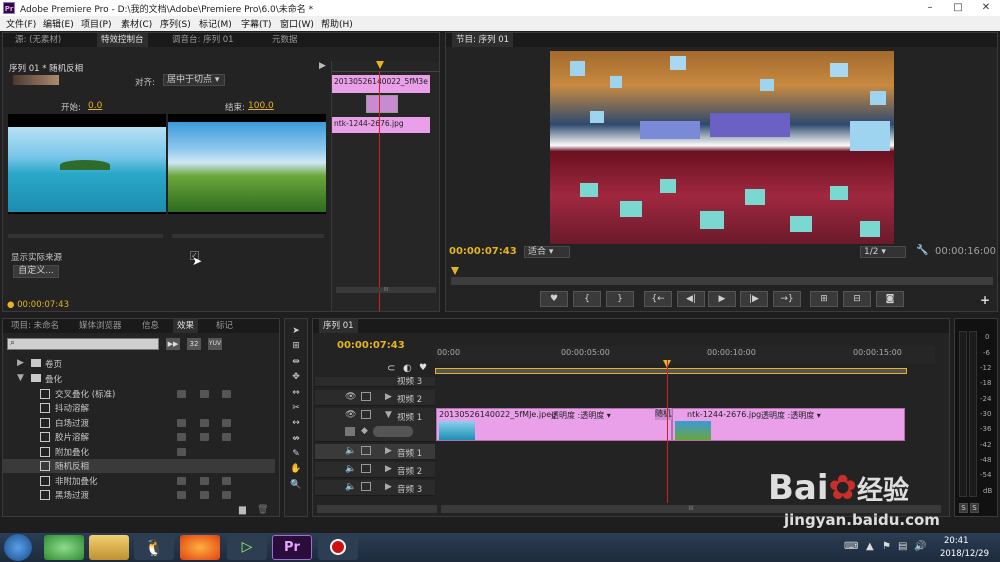  Describe the element at coordinates (658, 299) in the screenshot. I see `go-to-in-button: {←` at that location.